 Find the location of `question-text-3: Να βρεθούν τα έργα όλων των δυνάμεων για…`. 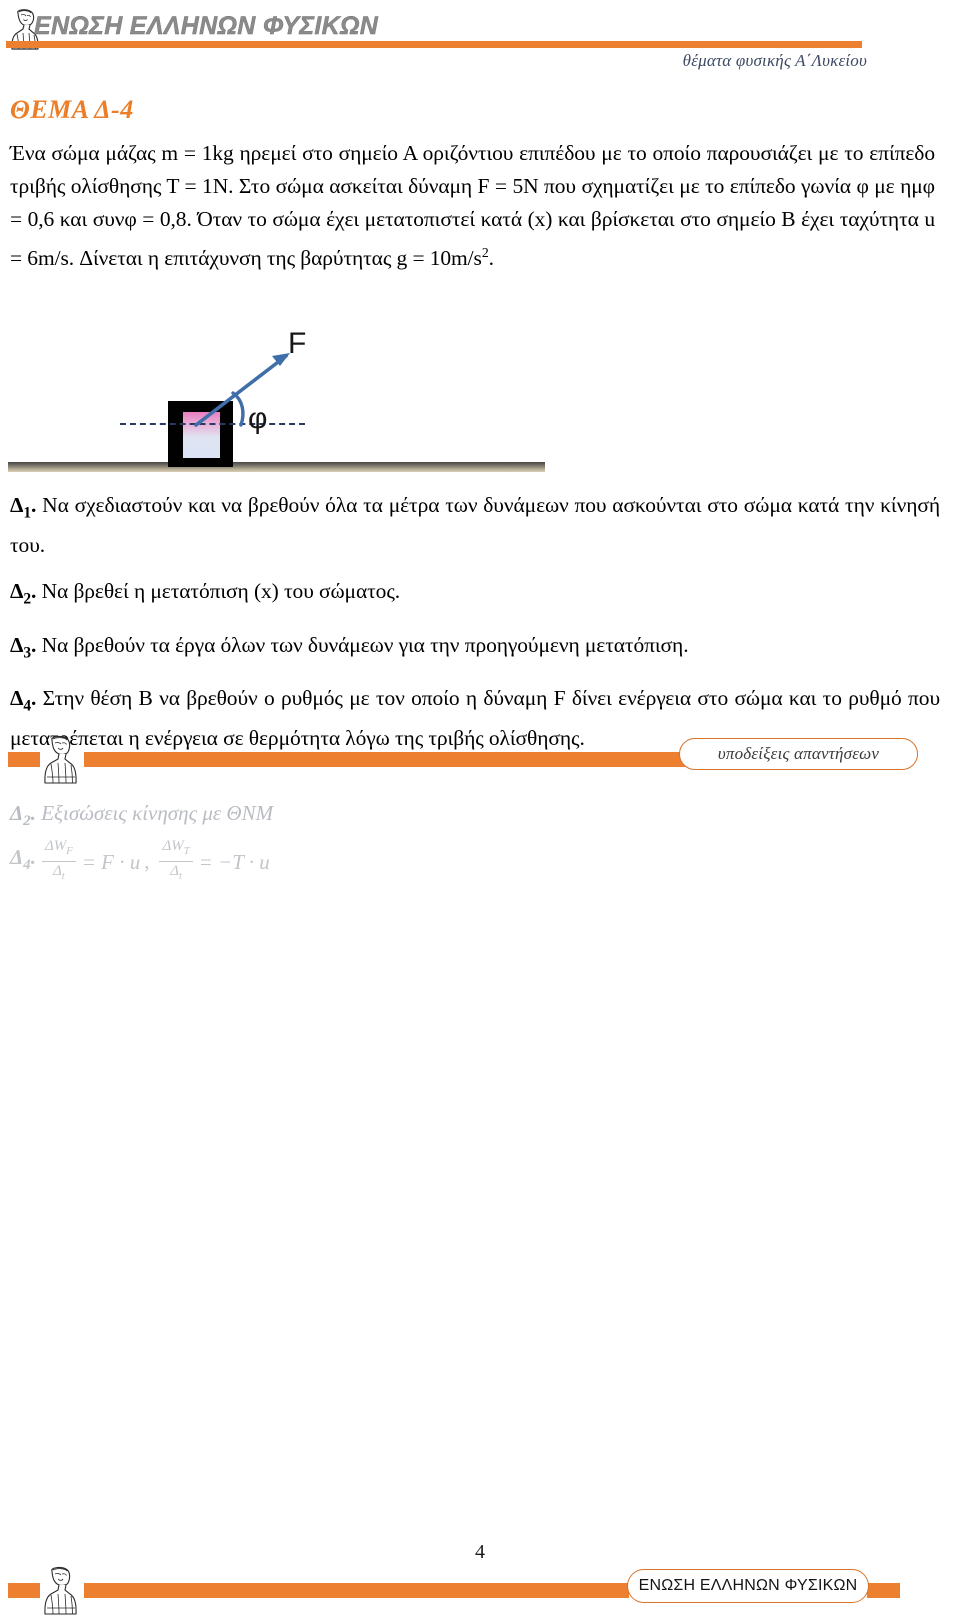

question-text-3: Να βρεθούν τα έργα όλων των δυνάμεων για… is located at coordinates (365, 644).